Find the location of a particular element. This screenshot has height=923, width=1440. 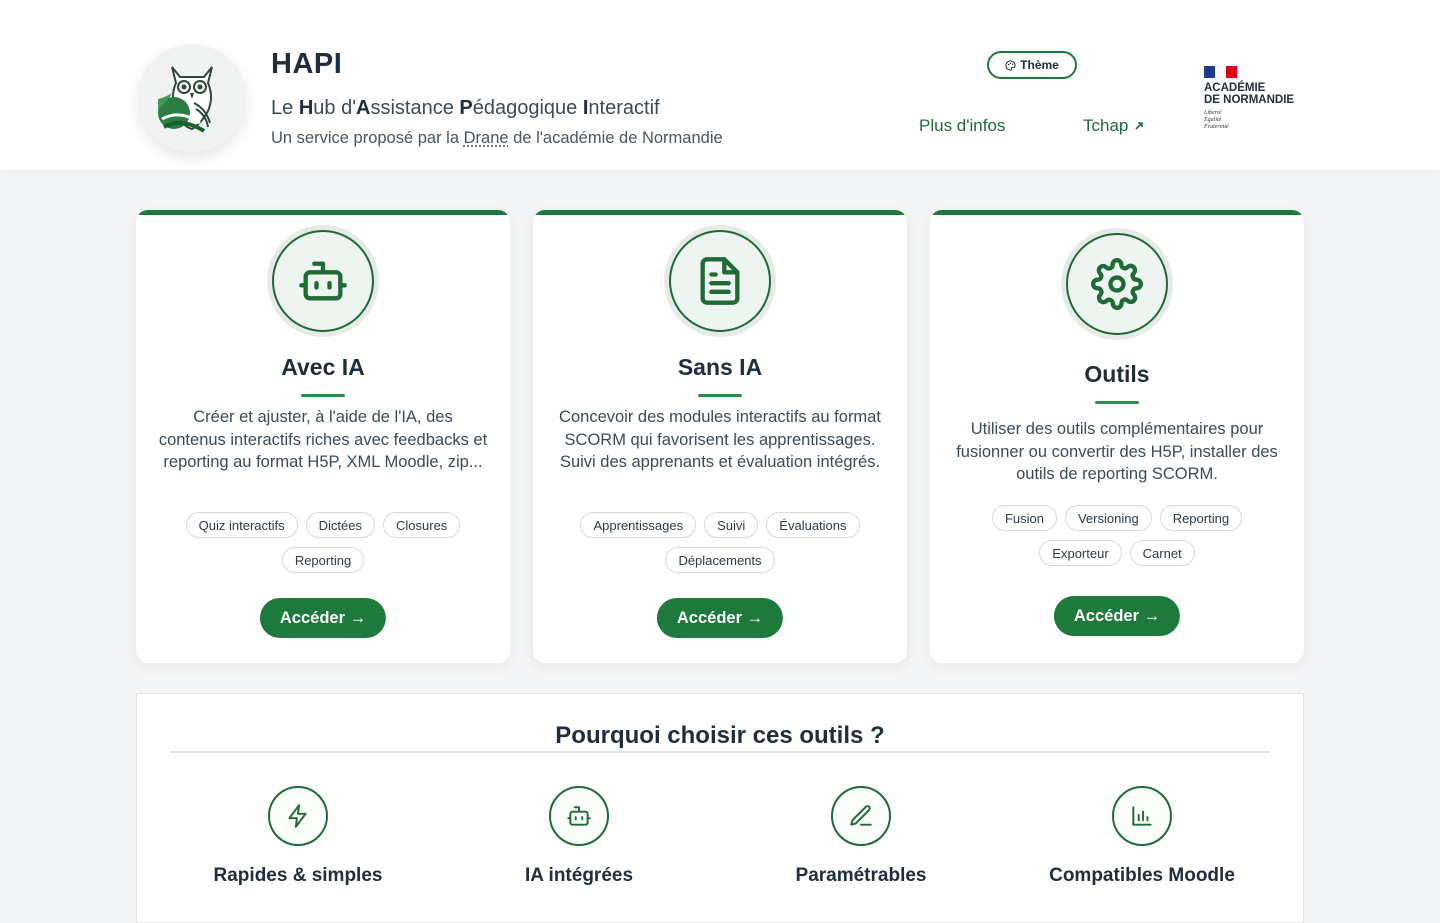

tag: Closures is located at coordinates (421, 525).